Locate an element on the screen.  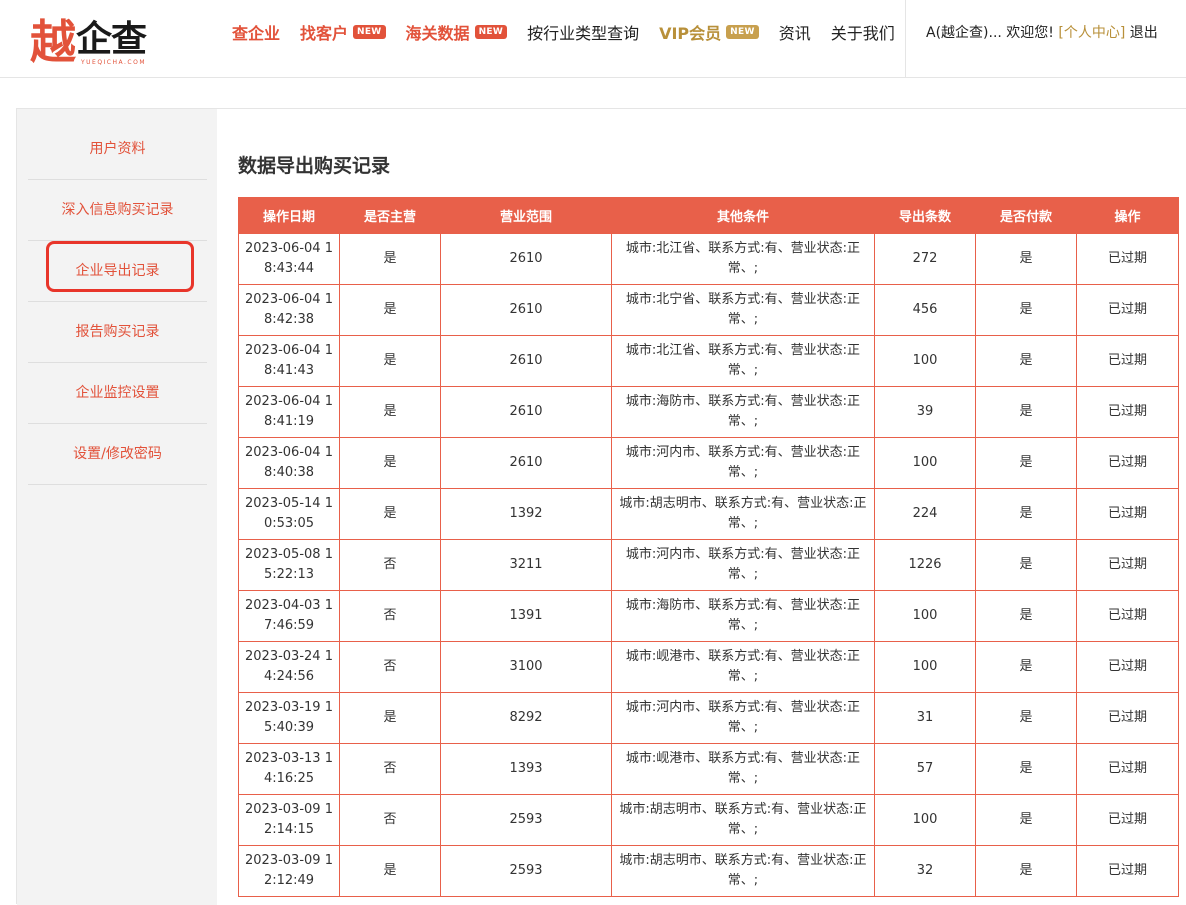
sidebar-item-3: 报告购买记录 is located at coordinates (117, 332).